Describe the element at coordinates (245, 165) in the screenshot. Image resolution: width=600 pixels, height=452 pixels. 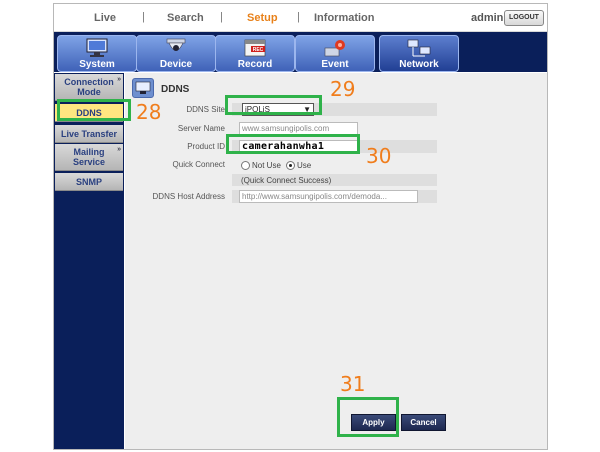
I see `quick-connect-not-use-radio` at that location.